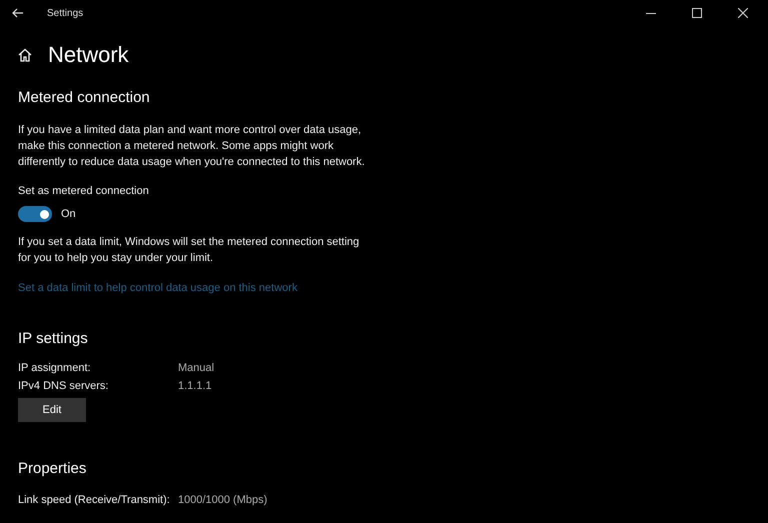 The image size is (768, 523). Describe the element at coordinates (65, 13) in the screenshot. I see `window-title: Settings` at that location.